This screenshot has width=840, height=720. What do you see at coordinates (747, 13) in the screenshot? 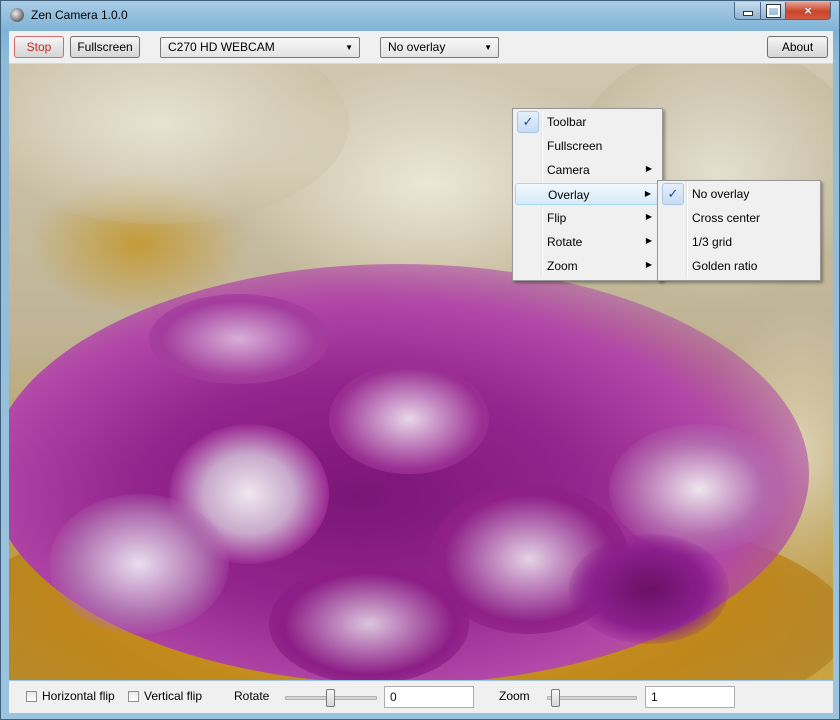
I see `minimize-icon` at bounding box center [747, 13].